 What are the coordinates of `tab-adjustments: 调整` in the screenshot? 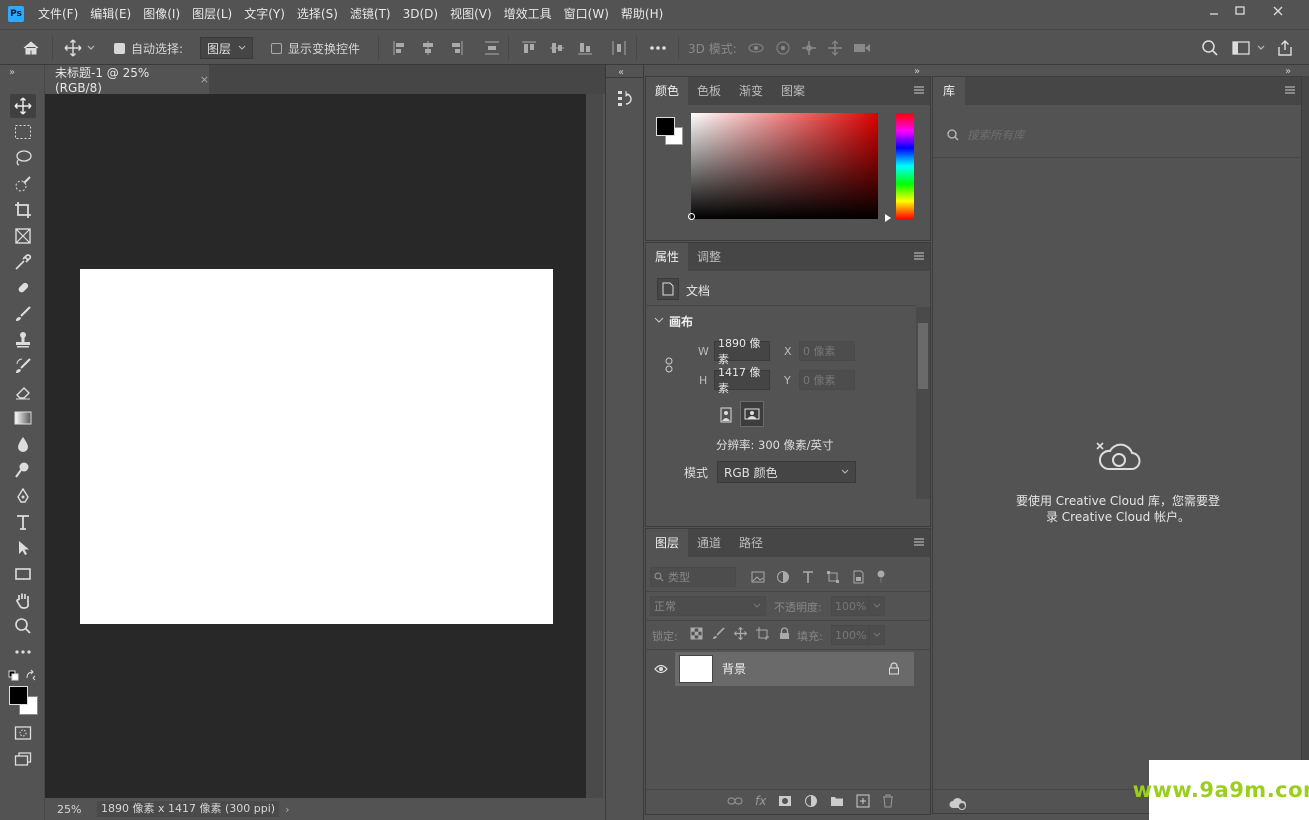 It's located at (709, 257).